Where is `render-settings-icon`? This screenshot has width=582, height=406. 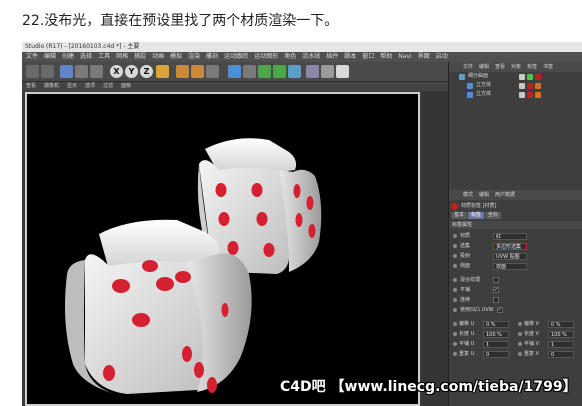
render-settings-icon is located at coordinates (212, 71).